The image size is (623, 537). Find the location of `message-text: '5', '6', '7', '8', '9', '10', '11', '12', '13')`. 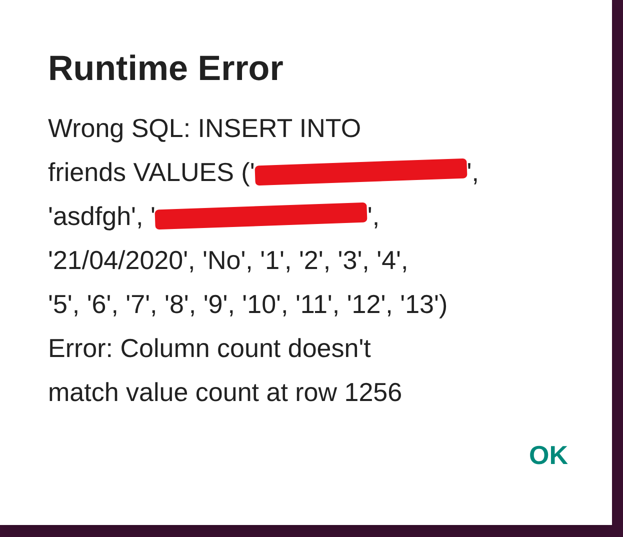

message-text: '5', '6', '7', '8', '9', '10', '11', '12', '13') is located at coordinates (248, 304).